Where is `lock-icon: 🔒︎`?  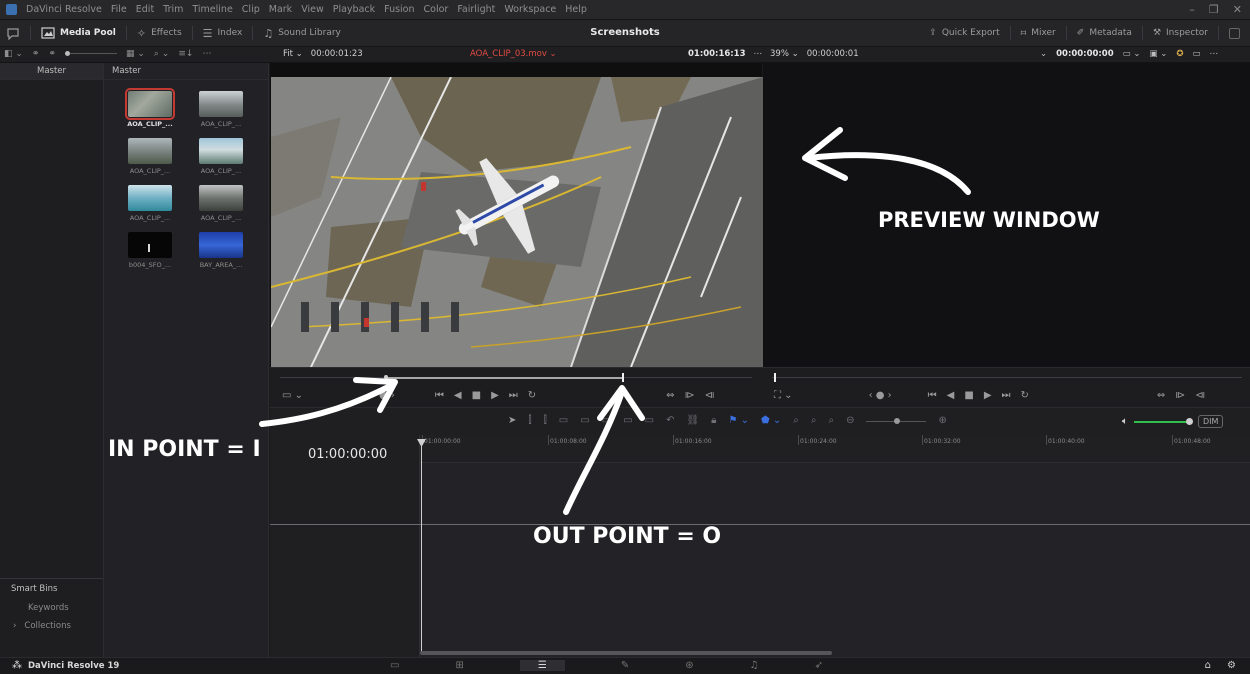
lock-icon: 🔒︎ is located at coordinates (713, 420).